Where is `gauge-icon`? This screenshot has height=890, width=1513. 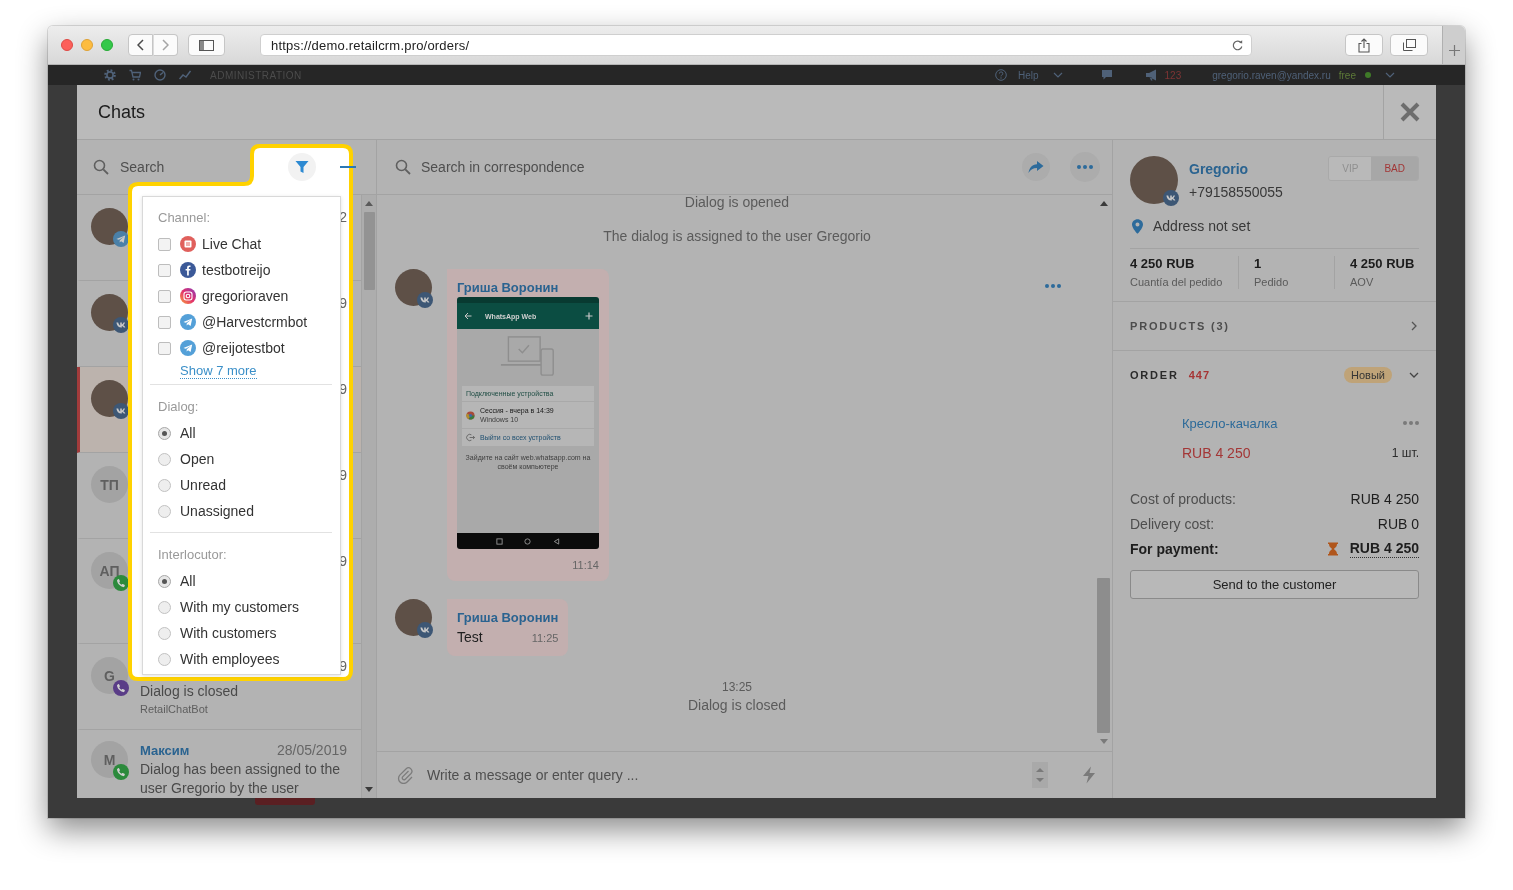
gauge-icon is located at coordinates (160, 75).